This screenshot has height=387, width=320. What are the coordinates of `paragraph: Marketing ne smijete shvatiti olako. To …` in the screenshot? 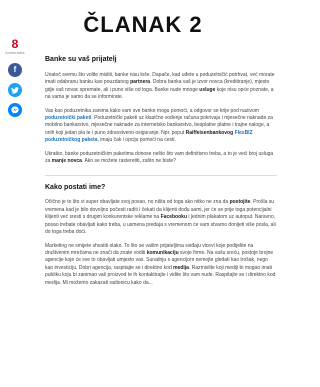 It's located at (160, 264).